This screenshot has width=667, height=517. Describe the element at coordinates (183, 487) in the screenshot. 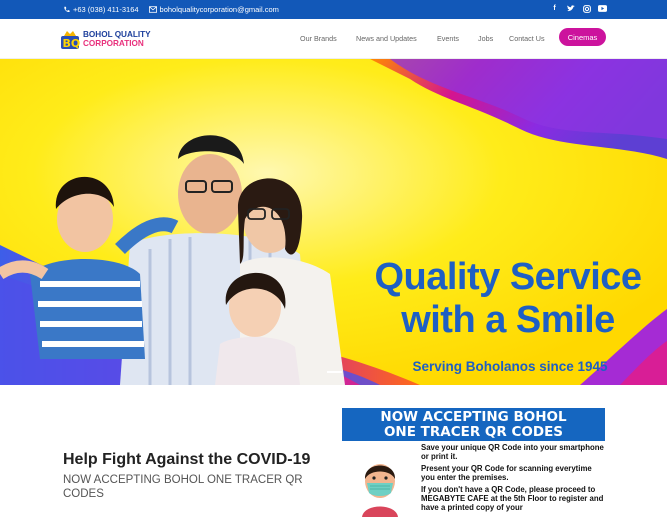

I see `covid-subheading: NOW ACCEPTING BOHOL ONE TRACER QR CODES` at that location.